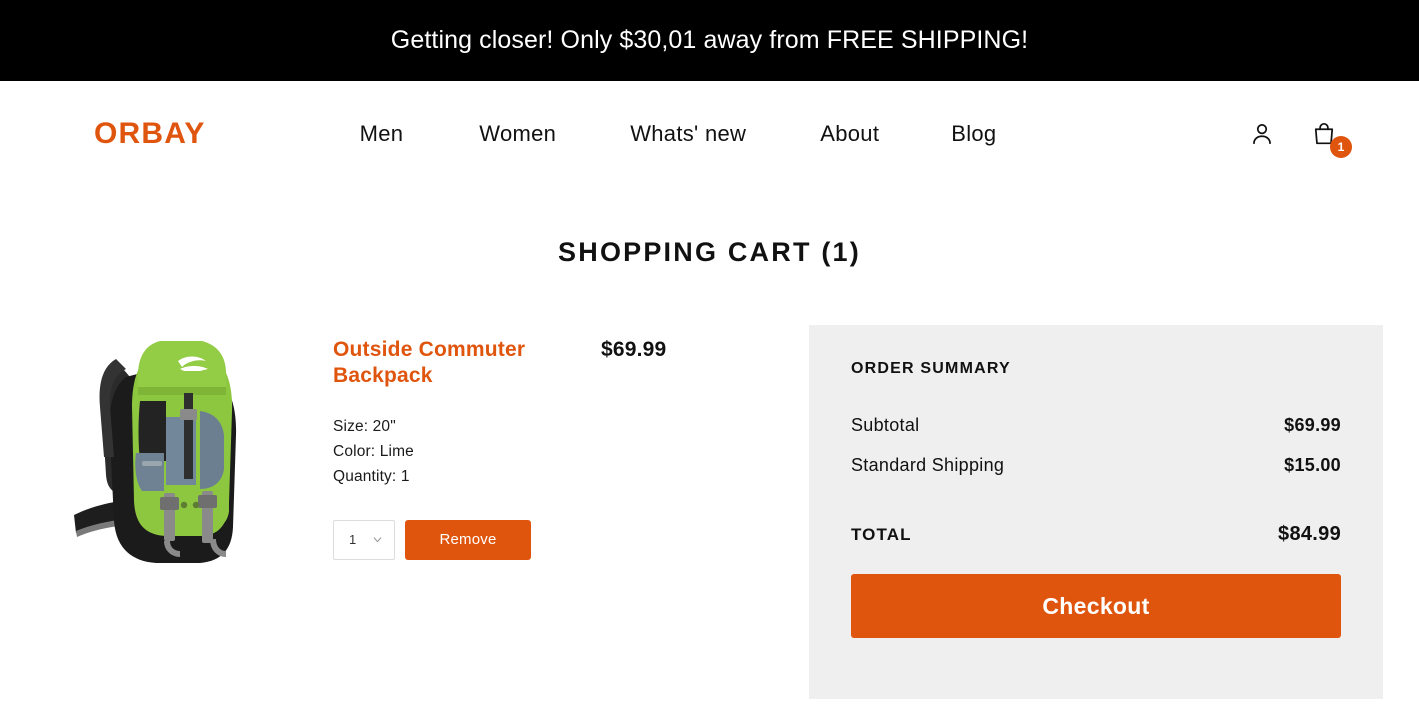 This screenshot has height=712, width=1419. I want to click on user-icon, so click(1262, 133).